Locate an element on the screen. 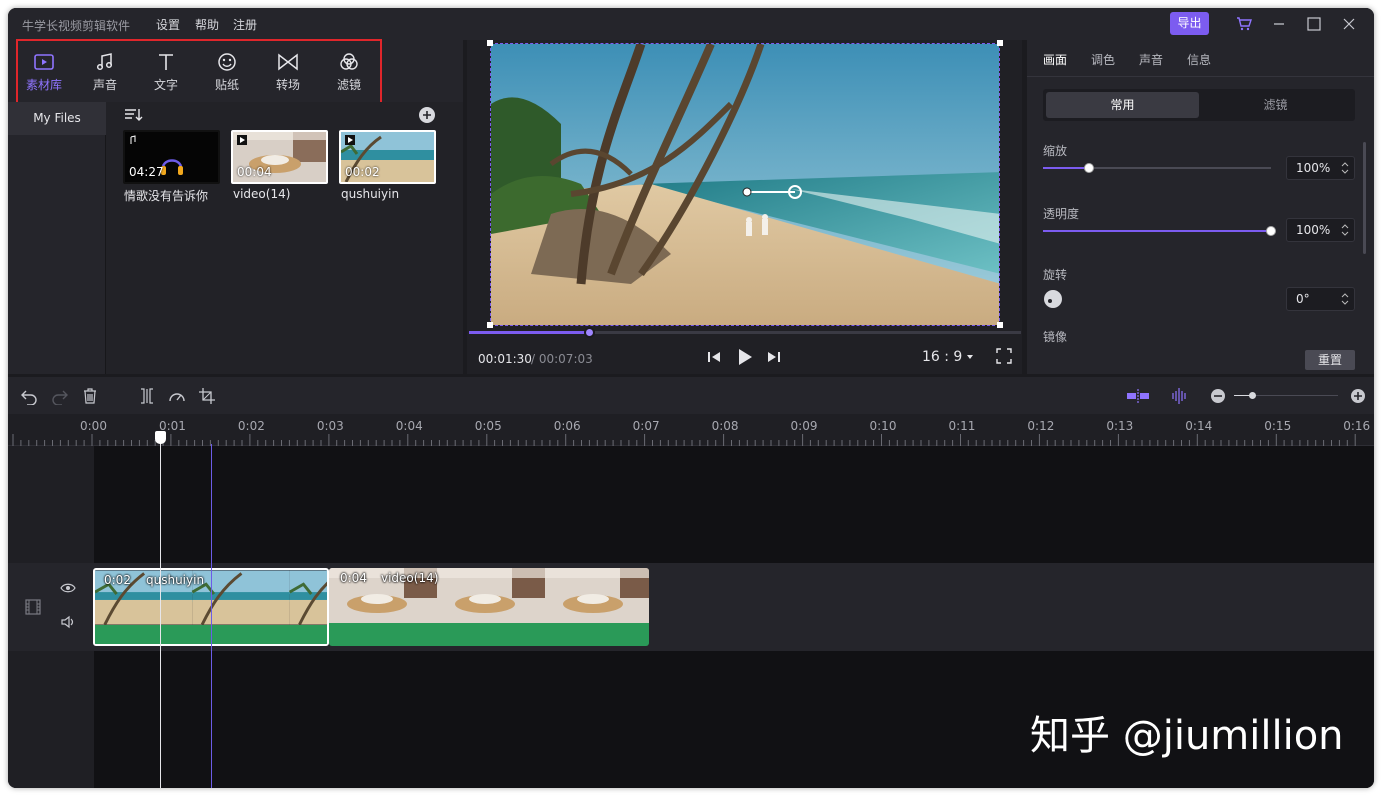 This screenshot has height=796, width=1382. tab-picture: 画面 is located at coordinates (1055, 59).